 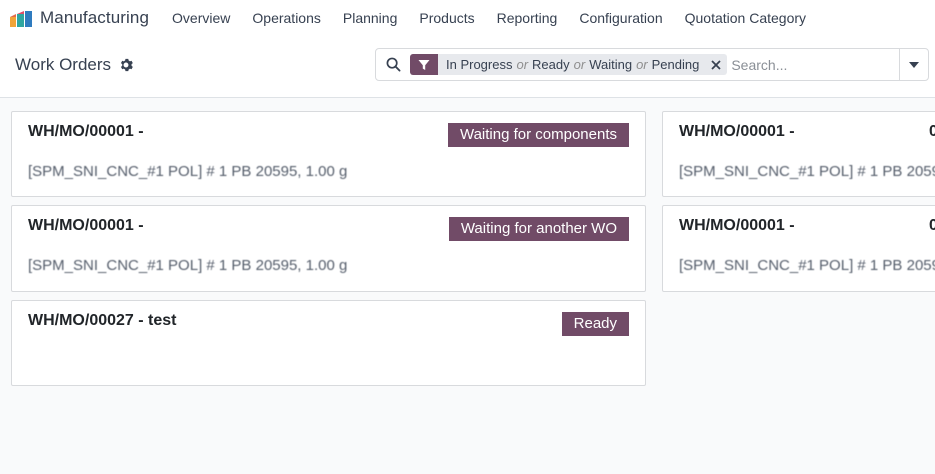 I want to click on menu-operations: Operations, so click(x=286, y=18).